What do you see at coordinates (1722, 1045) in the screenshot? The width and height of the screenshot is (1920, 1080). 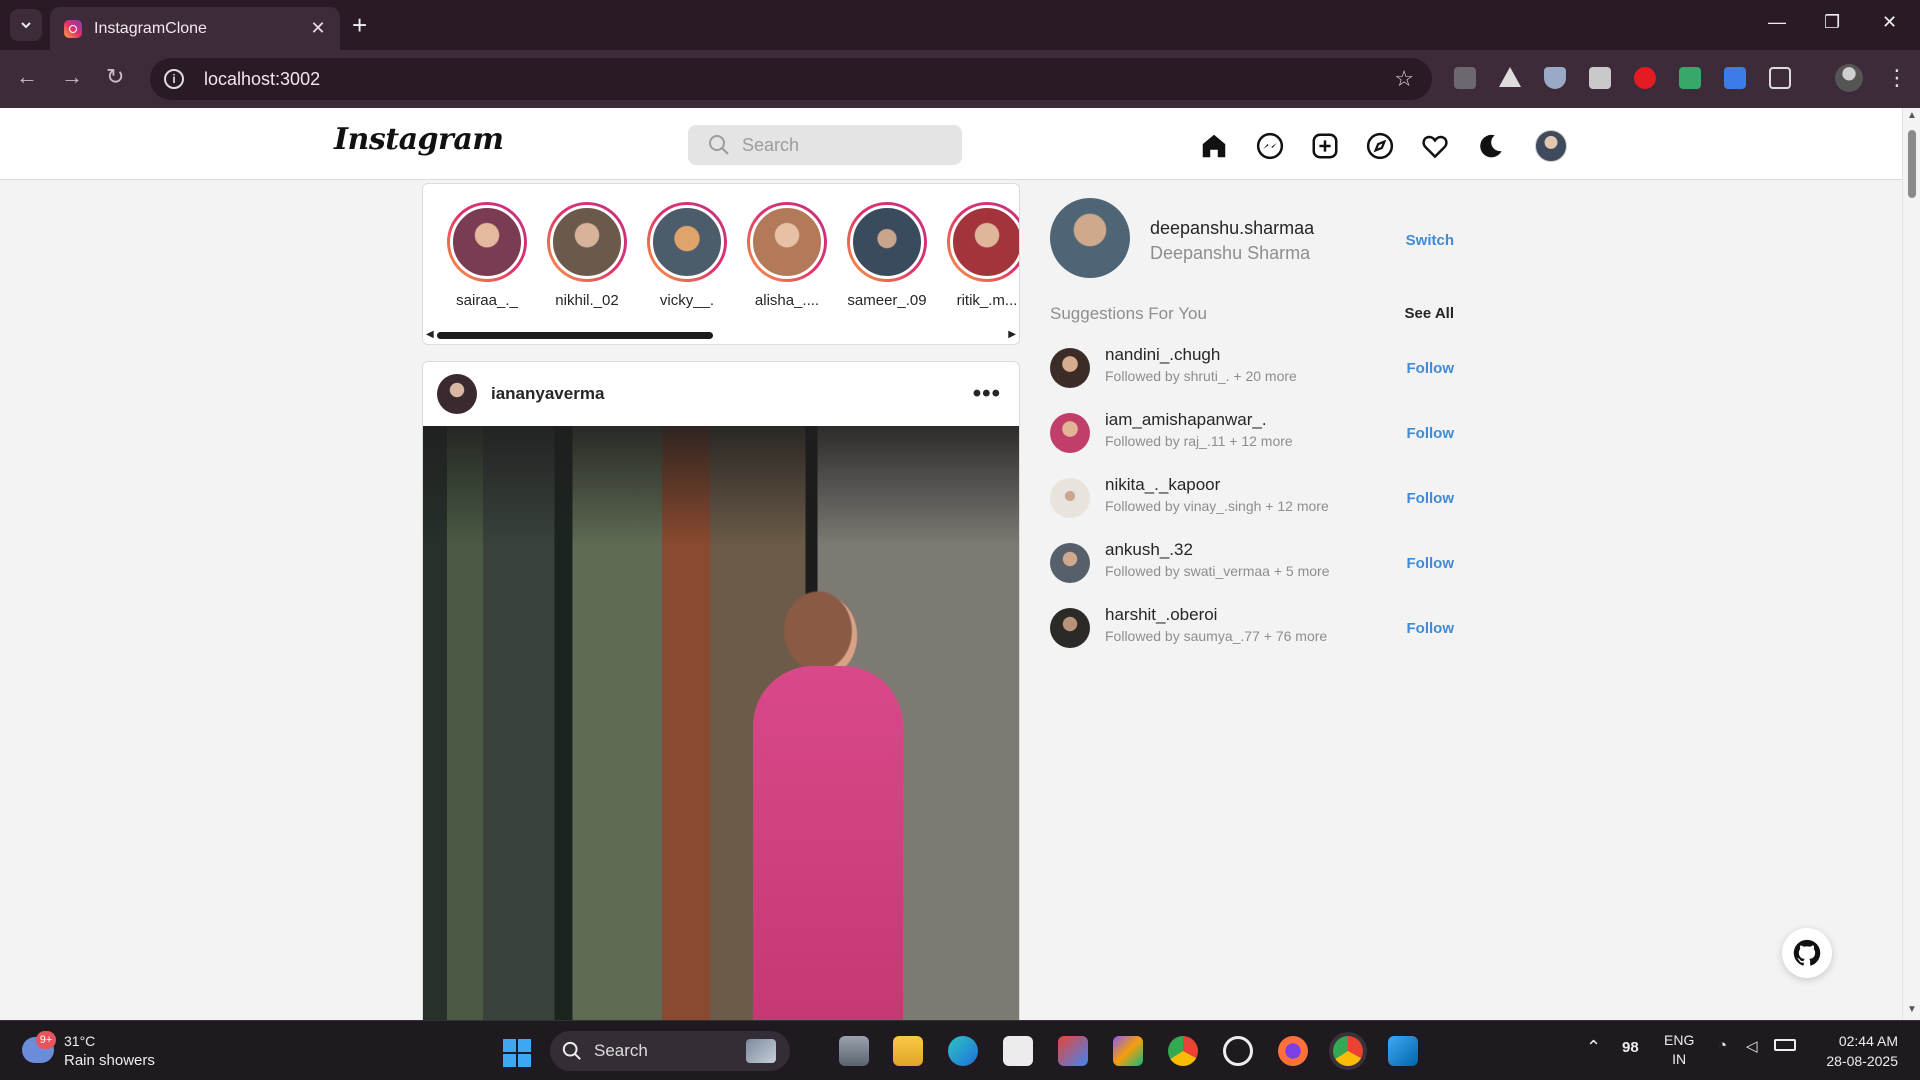 I see `wifi-icon: ◔` at bounding box center [1722, 1045].